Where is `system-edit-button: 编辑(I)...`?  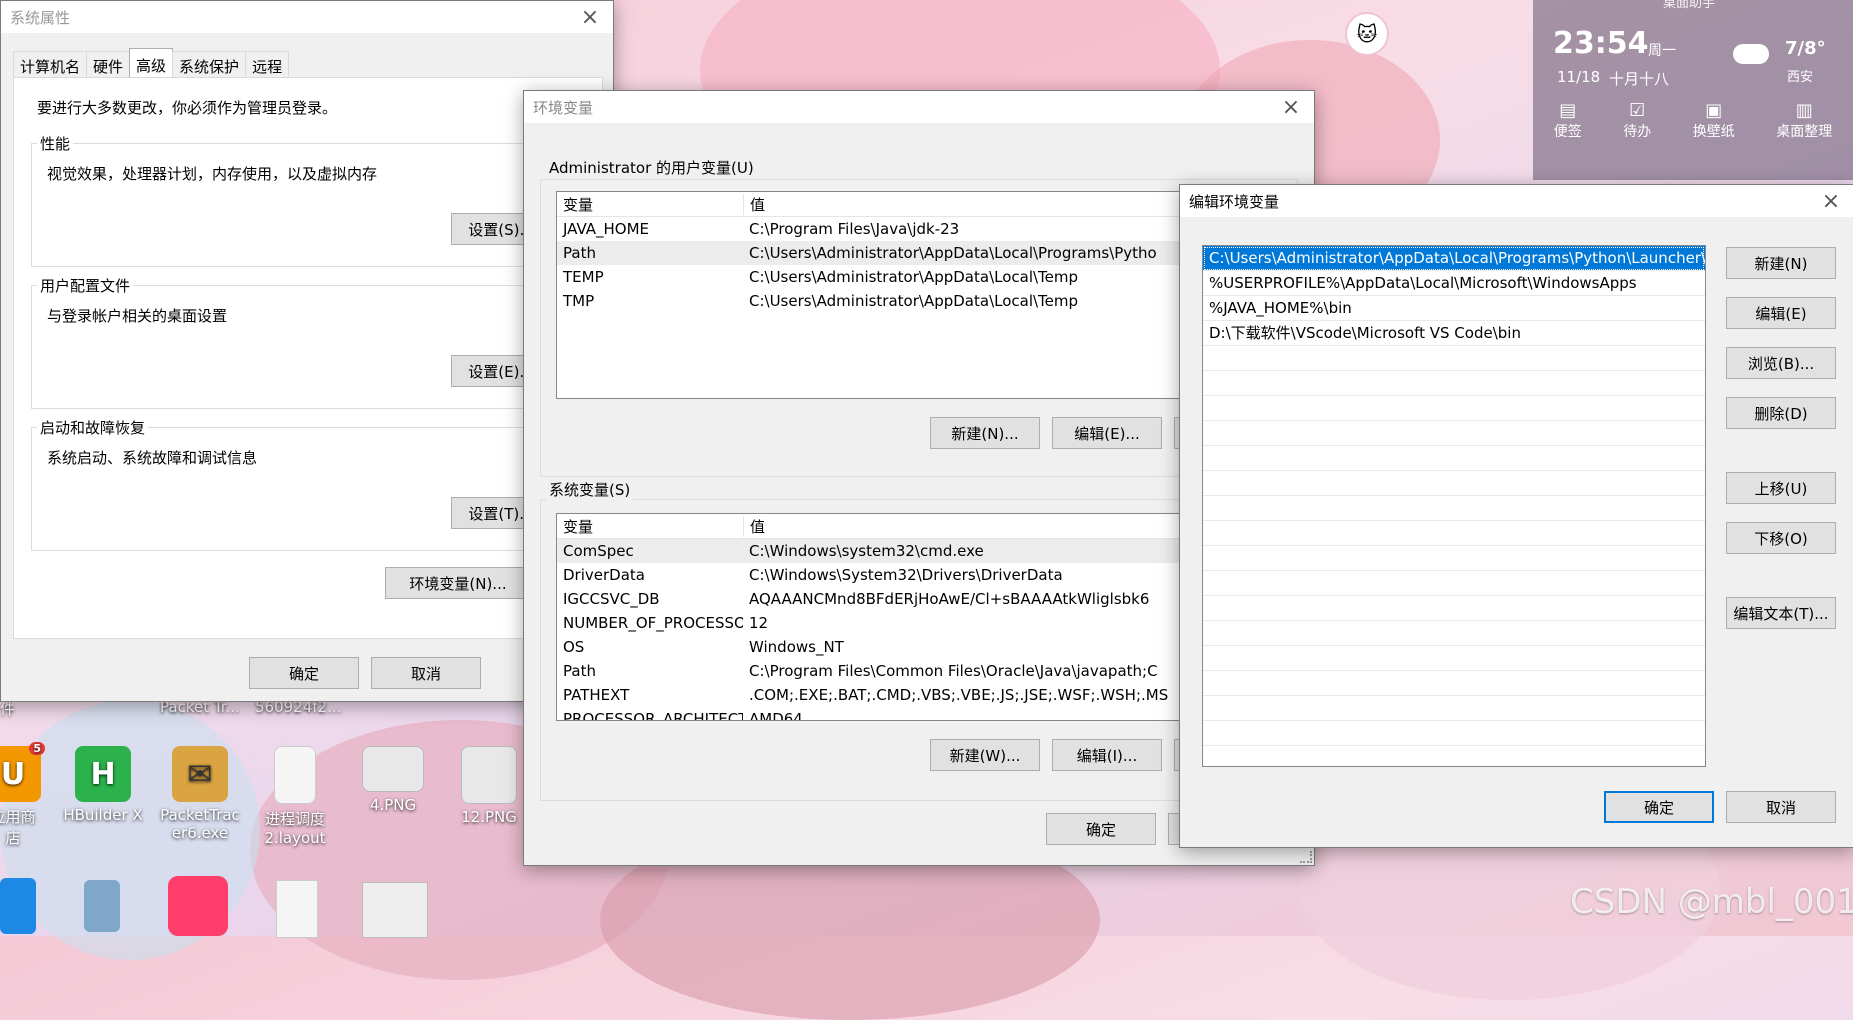
system-edit-button: 编辑(I)... is located at coordinates (1107, 755).